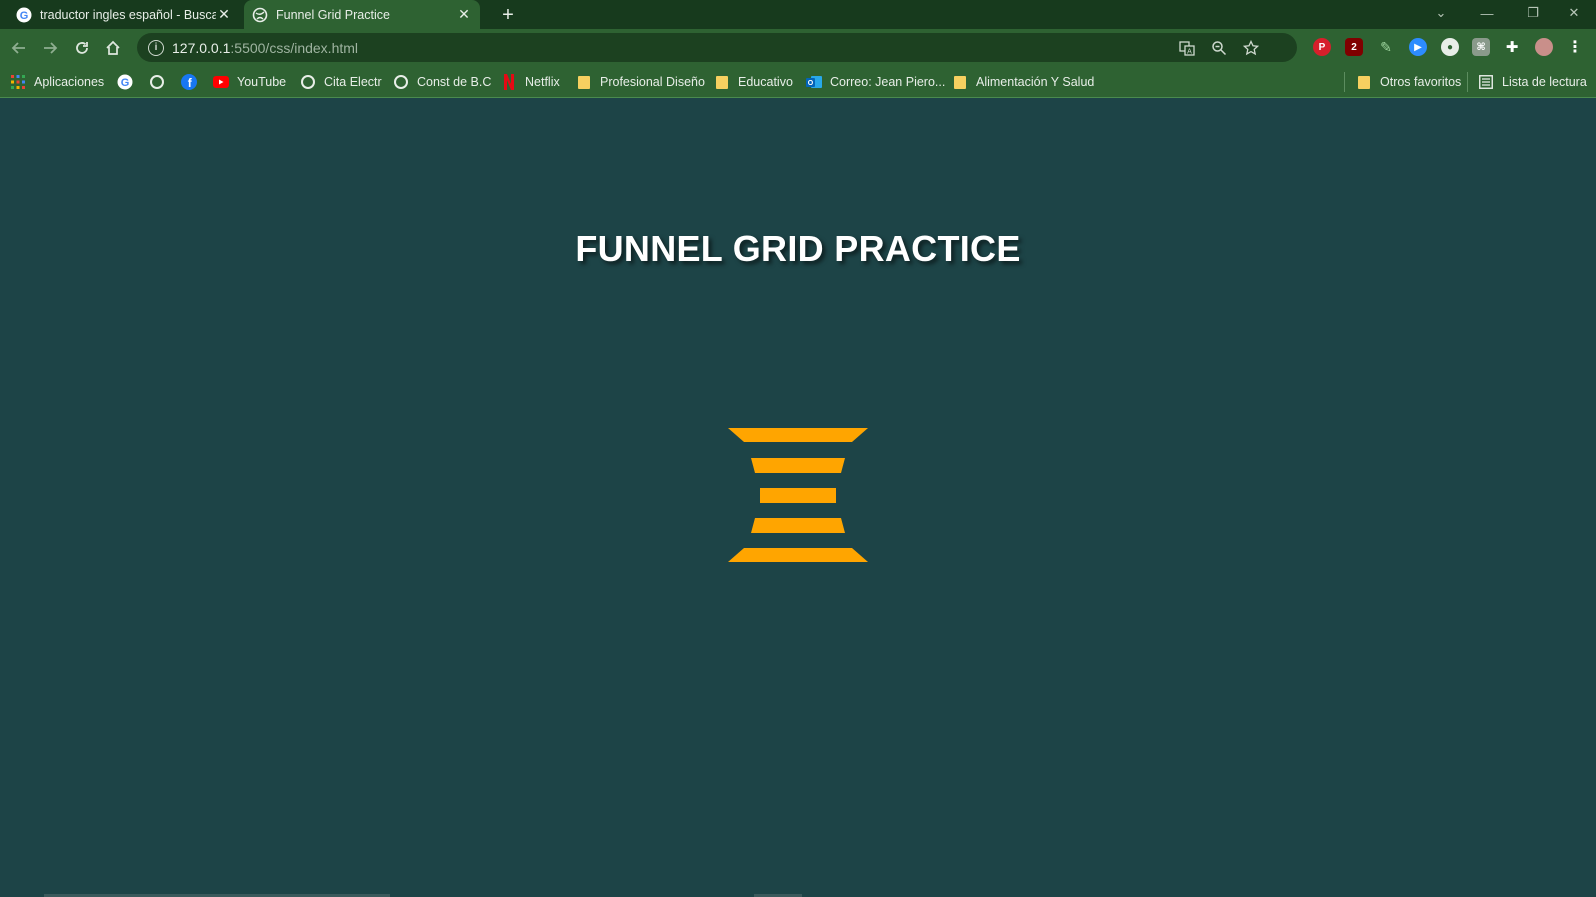 Image resolution: width=1596 pixels, height=897 pixels. I want to click on bookmark-label: Otros favoritos, so click(1421, 82).